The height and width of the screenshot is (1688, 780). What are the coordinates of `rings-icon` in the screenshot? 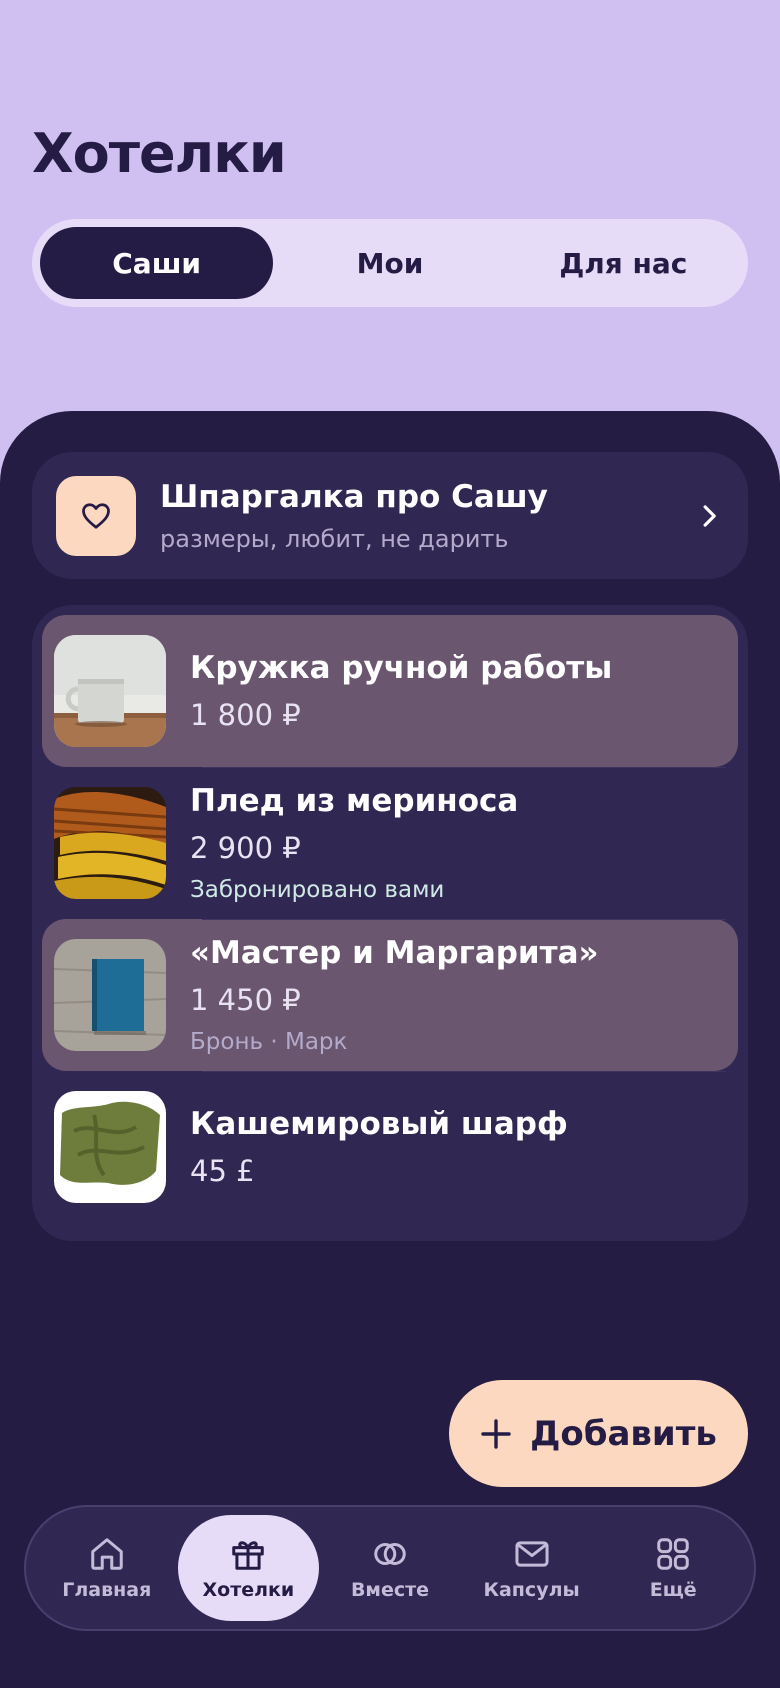 It's located at (390, 1554).